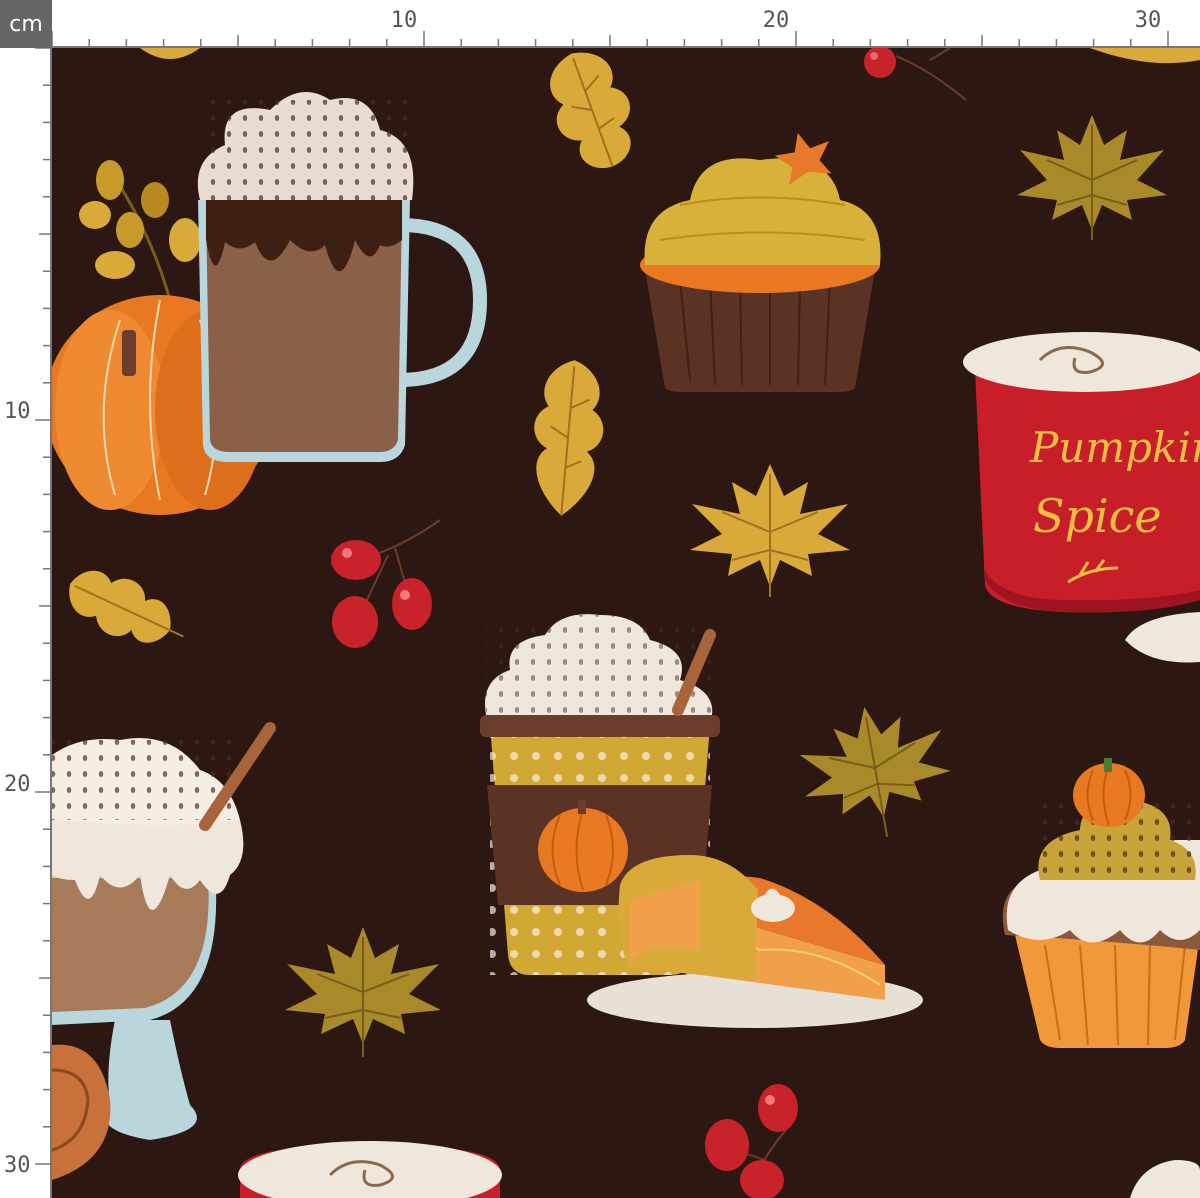 This screenshot has width=1200, height=1198. Describe the element at coordinates (26, 623) in the screenshot. I see `left-ruler: 10 20 30` at that location.